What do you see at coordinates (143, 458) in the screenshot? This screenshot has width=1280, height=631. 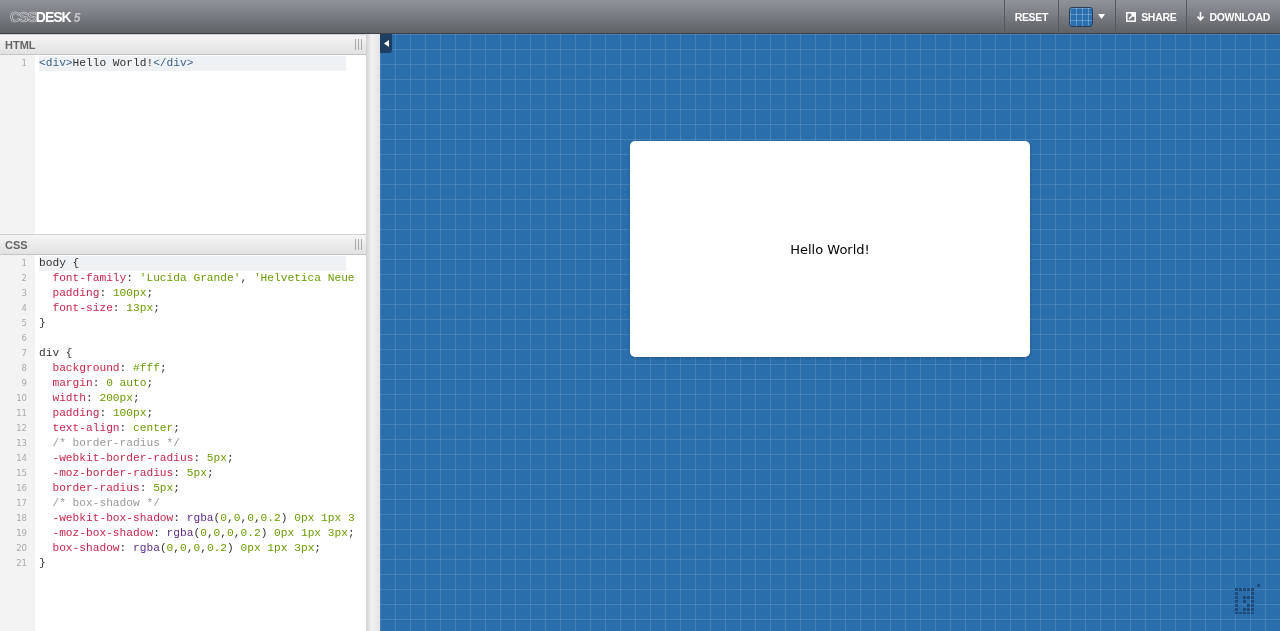 I see `code-line: -webkit-border-radius: 5px;` at bounding box center [143, 458].